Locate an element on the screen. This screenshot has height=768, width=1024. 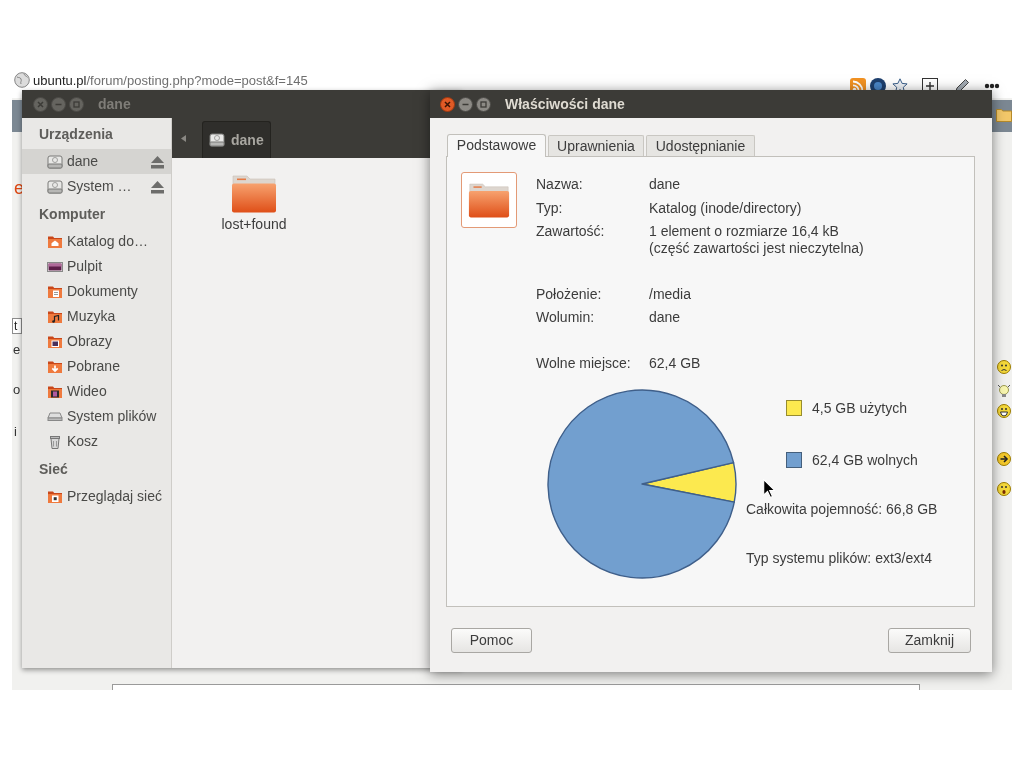
lightbulb-icon is located at coordinates (1004, 391).